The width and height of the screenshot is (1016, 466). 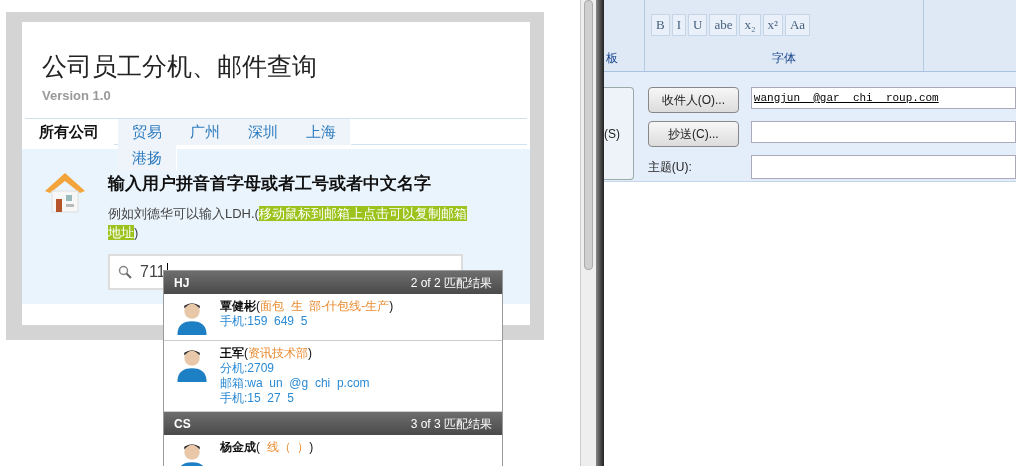 I want to click on ribbon-group-label: 字体, so click(x=784, y=58).